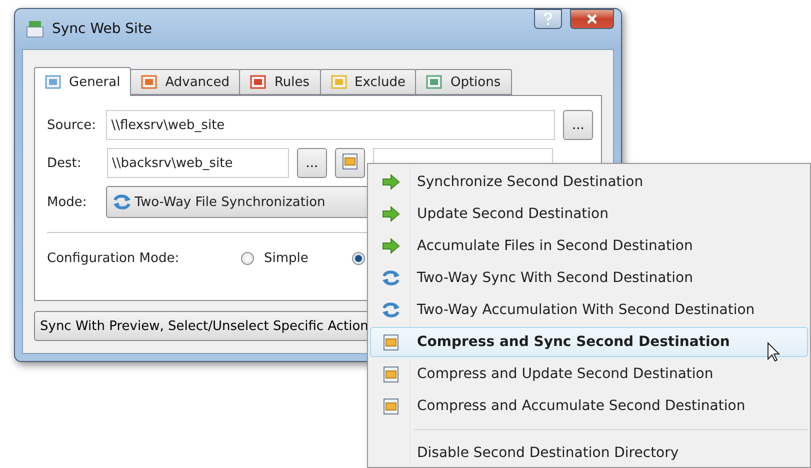 This screenshot has height=468, width=811. I want to click on window-title: Sync Web Site, so click(103, 29).